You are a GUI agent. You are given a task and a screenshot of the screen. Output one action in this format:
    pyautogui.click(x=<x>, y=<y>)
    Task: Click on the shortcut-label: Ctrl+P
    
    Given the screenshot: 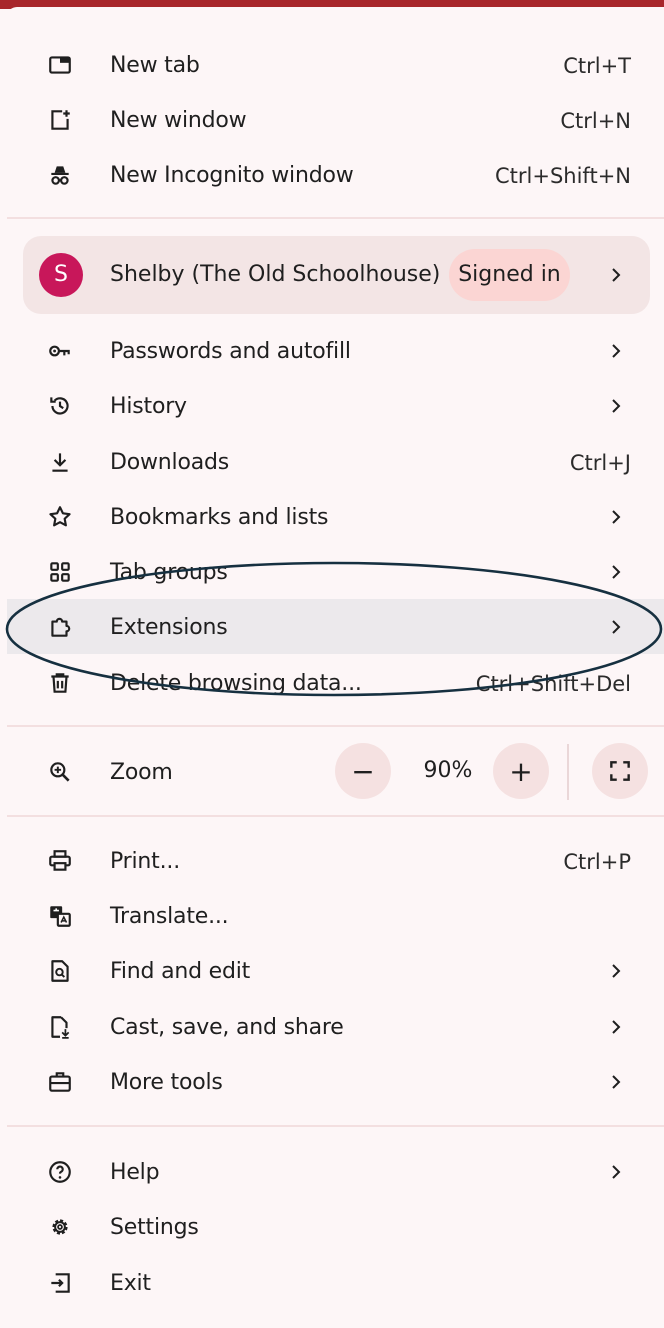 What is the action you would take?
    pyautogui.click(x=597, y=862)
    